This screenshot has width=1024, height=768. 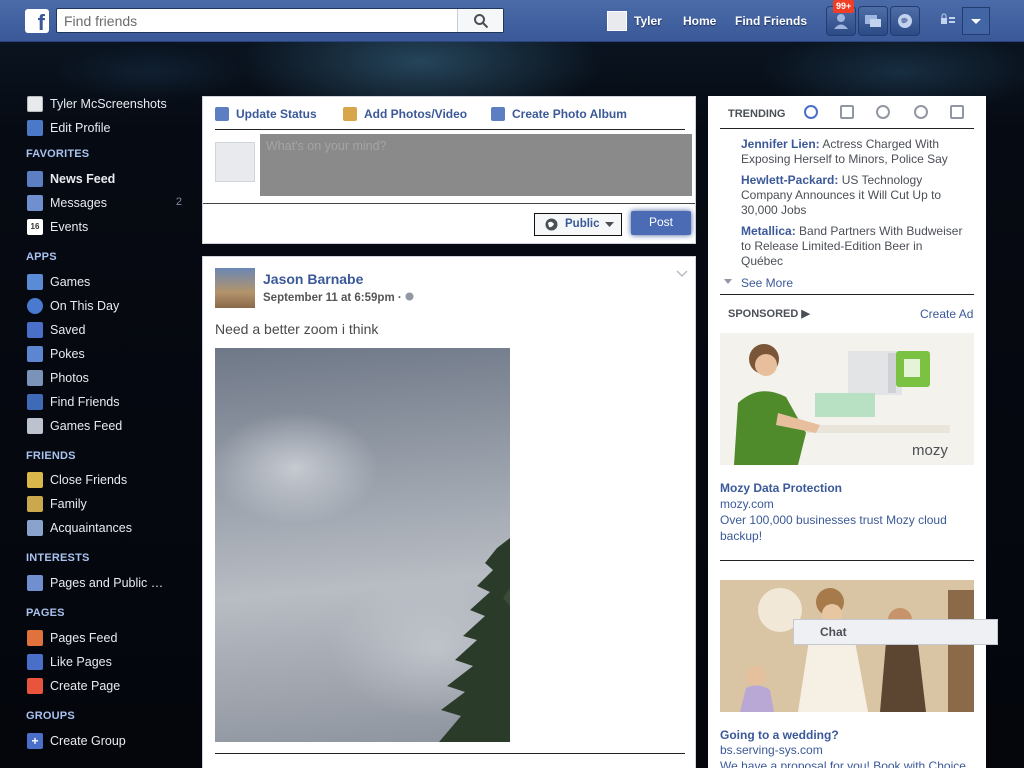 I want to click on post-button: Post, so click(x=661, y=223).